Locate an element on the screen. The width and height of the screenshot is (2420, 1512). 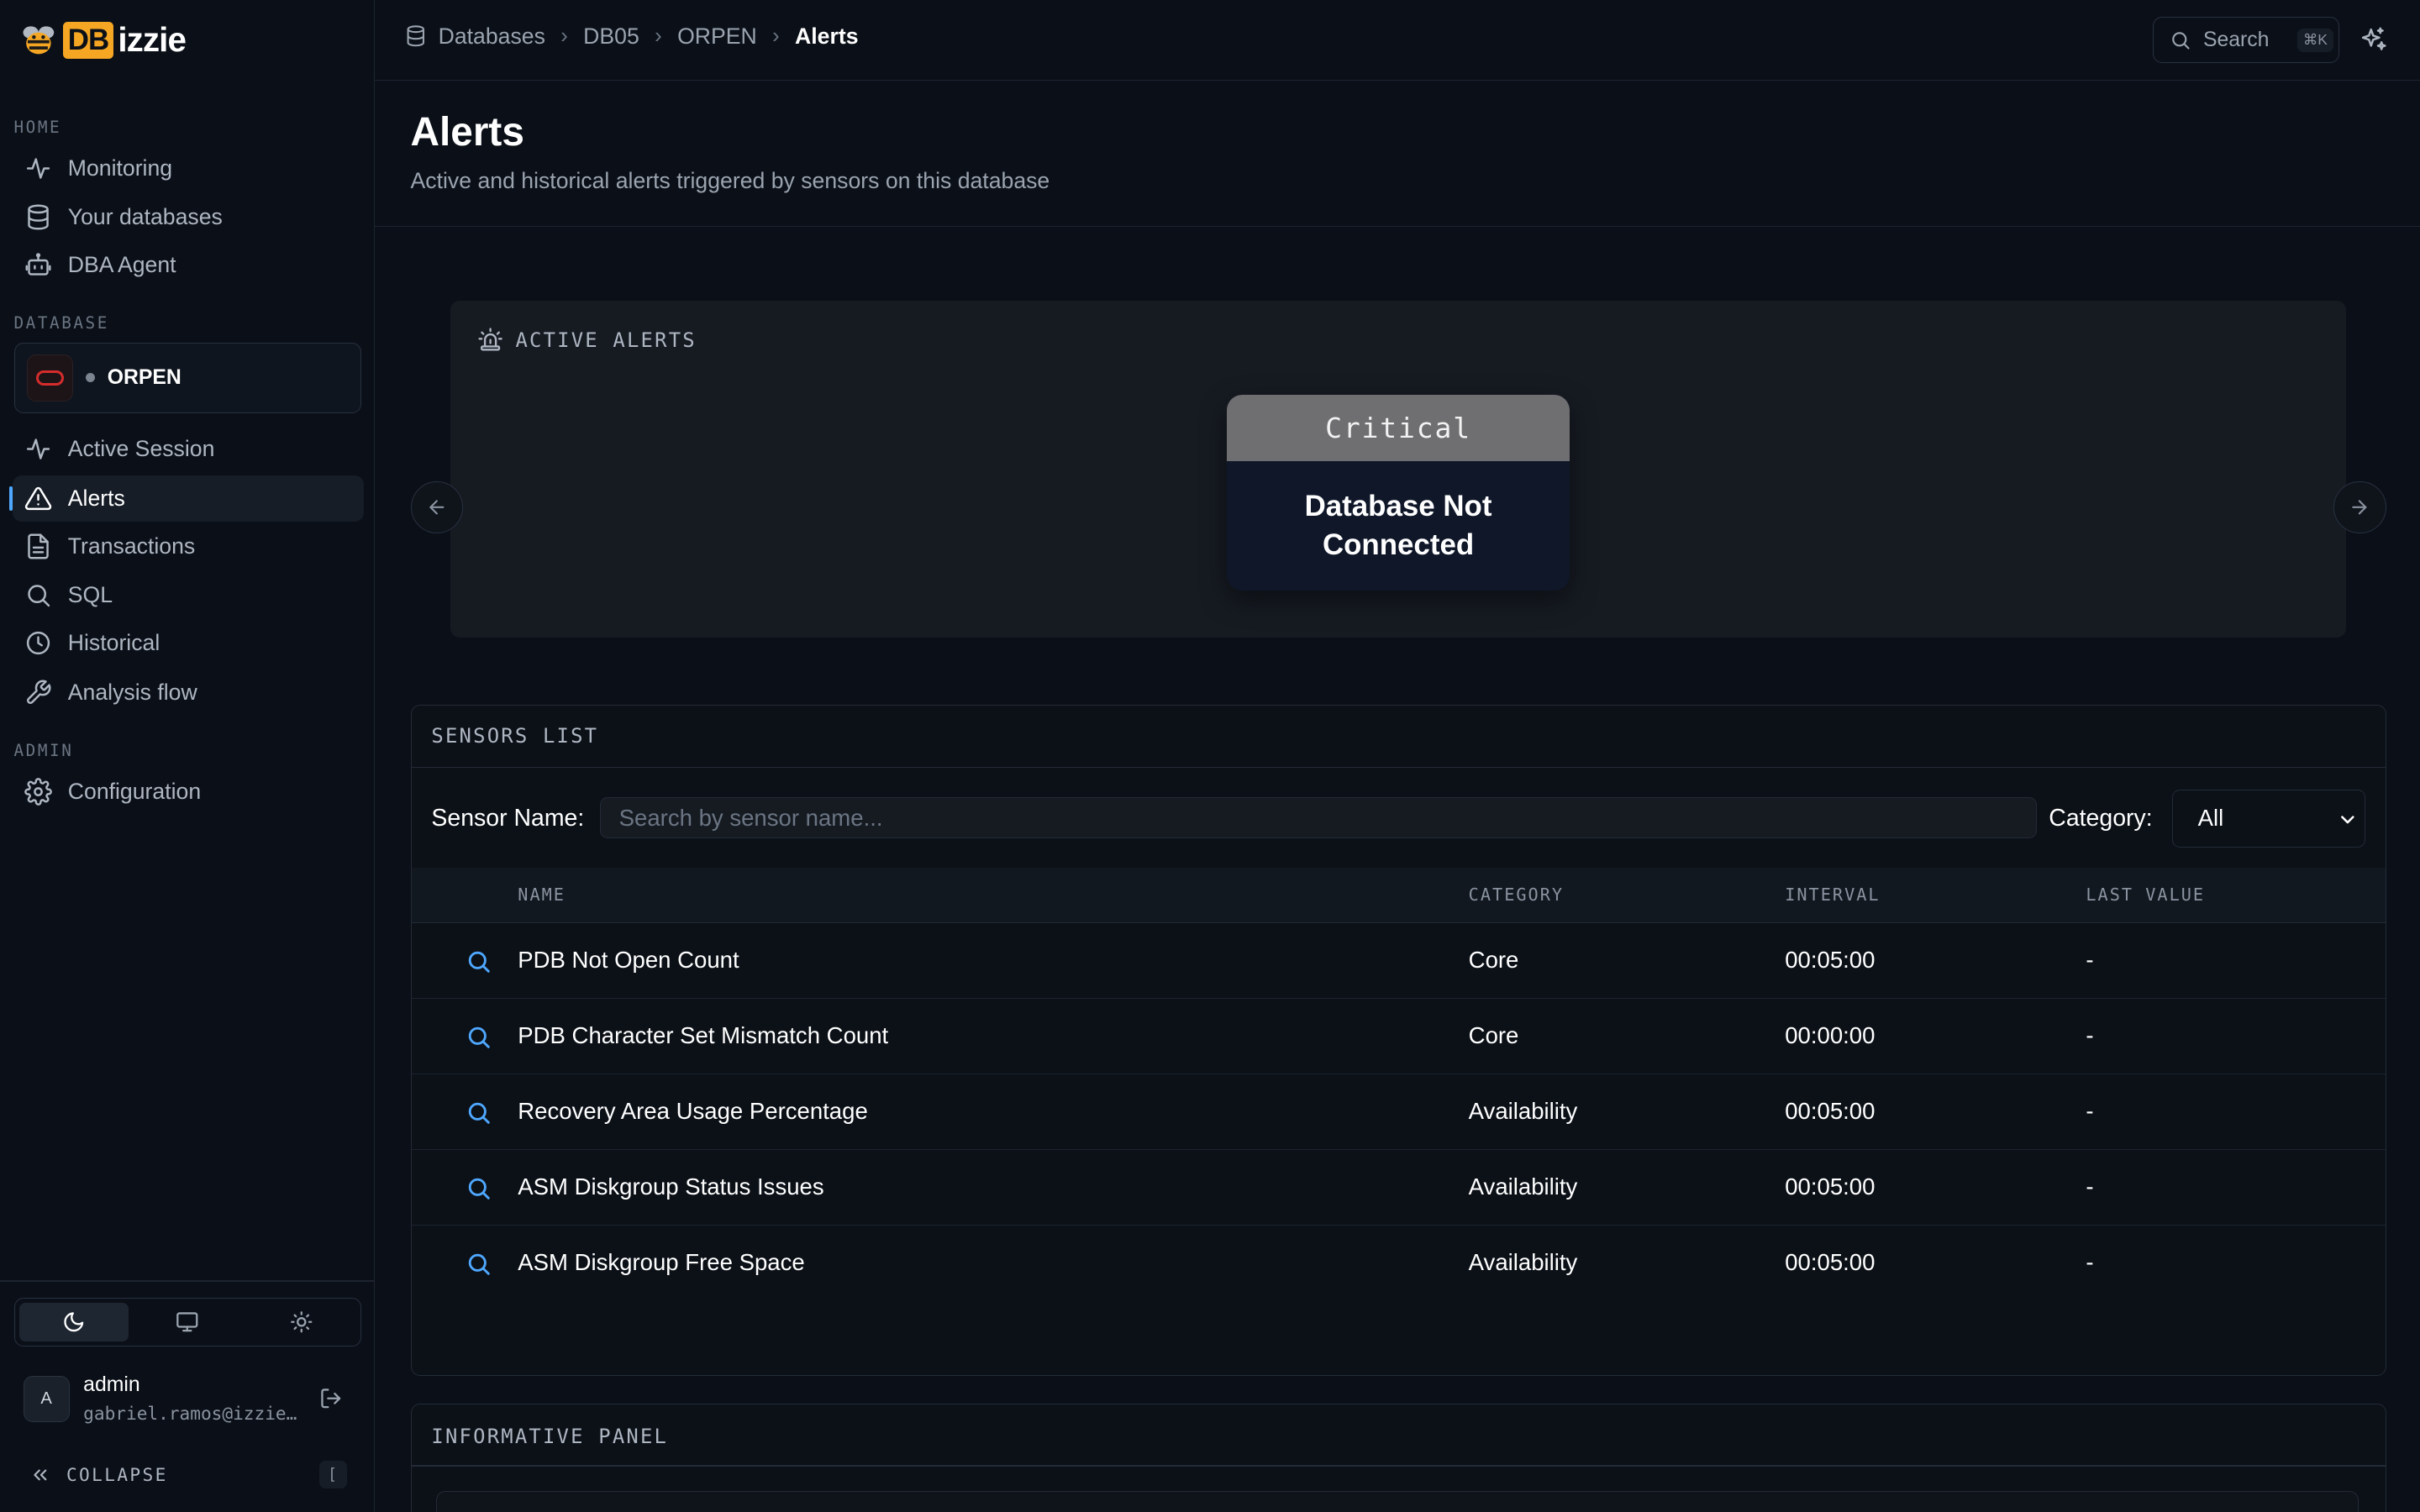
sensor-name: ASM Diskgroup Status Issues is located at coordinates (671, 1186).